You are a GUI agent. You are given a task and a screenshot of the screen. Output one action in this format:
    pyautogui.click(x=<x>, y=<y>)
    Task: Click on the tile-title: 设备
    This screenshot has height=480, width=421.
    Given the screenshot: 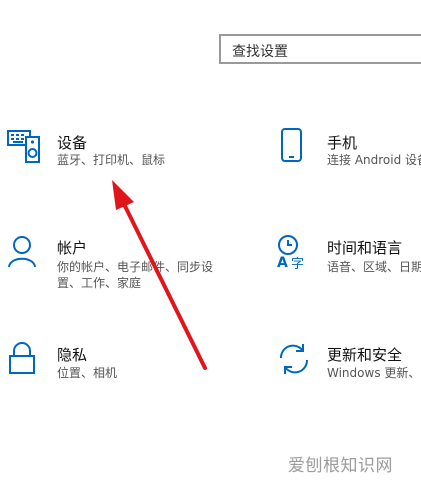 What is the action you would take?
    pyautogui.click(x=72, y=143)
    